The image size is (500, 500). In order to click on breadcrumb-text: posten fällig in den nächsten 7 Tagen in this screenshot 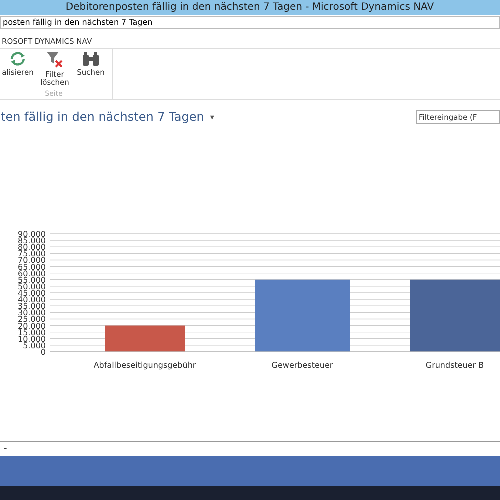, I will do `click(78, 22)`.